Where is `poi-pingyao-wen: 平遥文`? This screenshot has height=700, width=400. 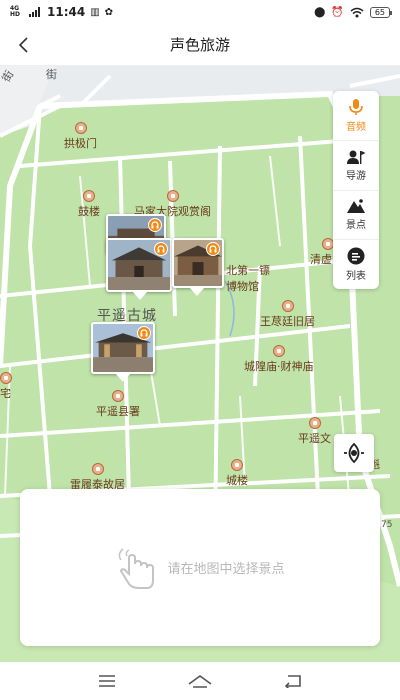 poi-pingyao-wen: 平遥文 is located at coordinates (314, 431).